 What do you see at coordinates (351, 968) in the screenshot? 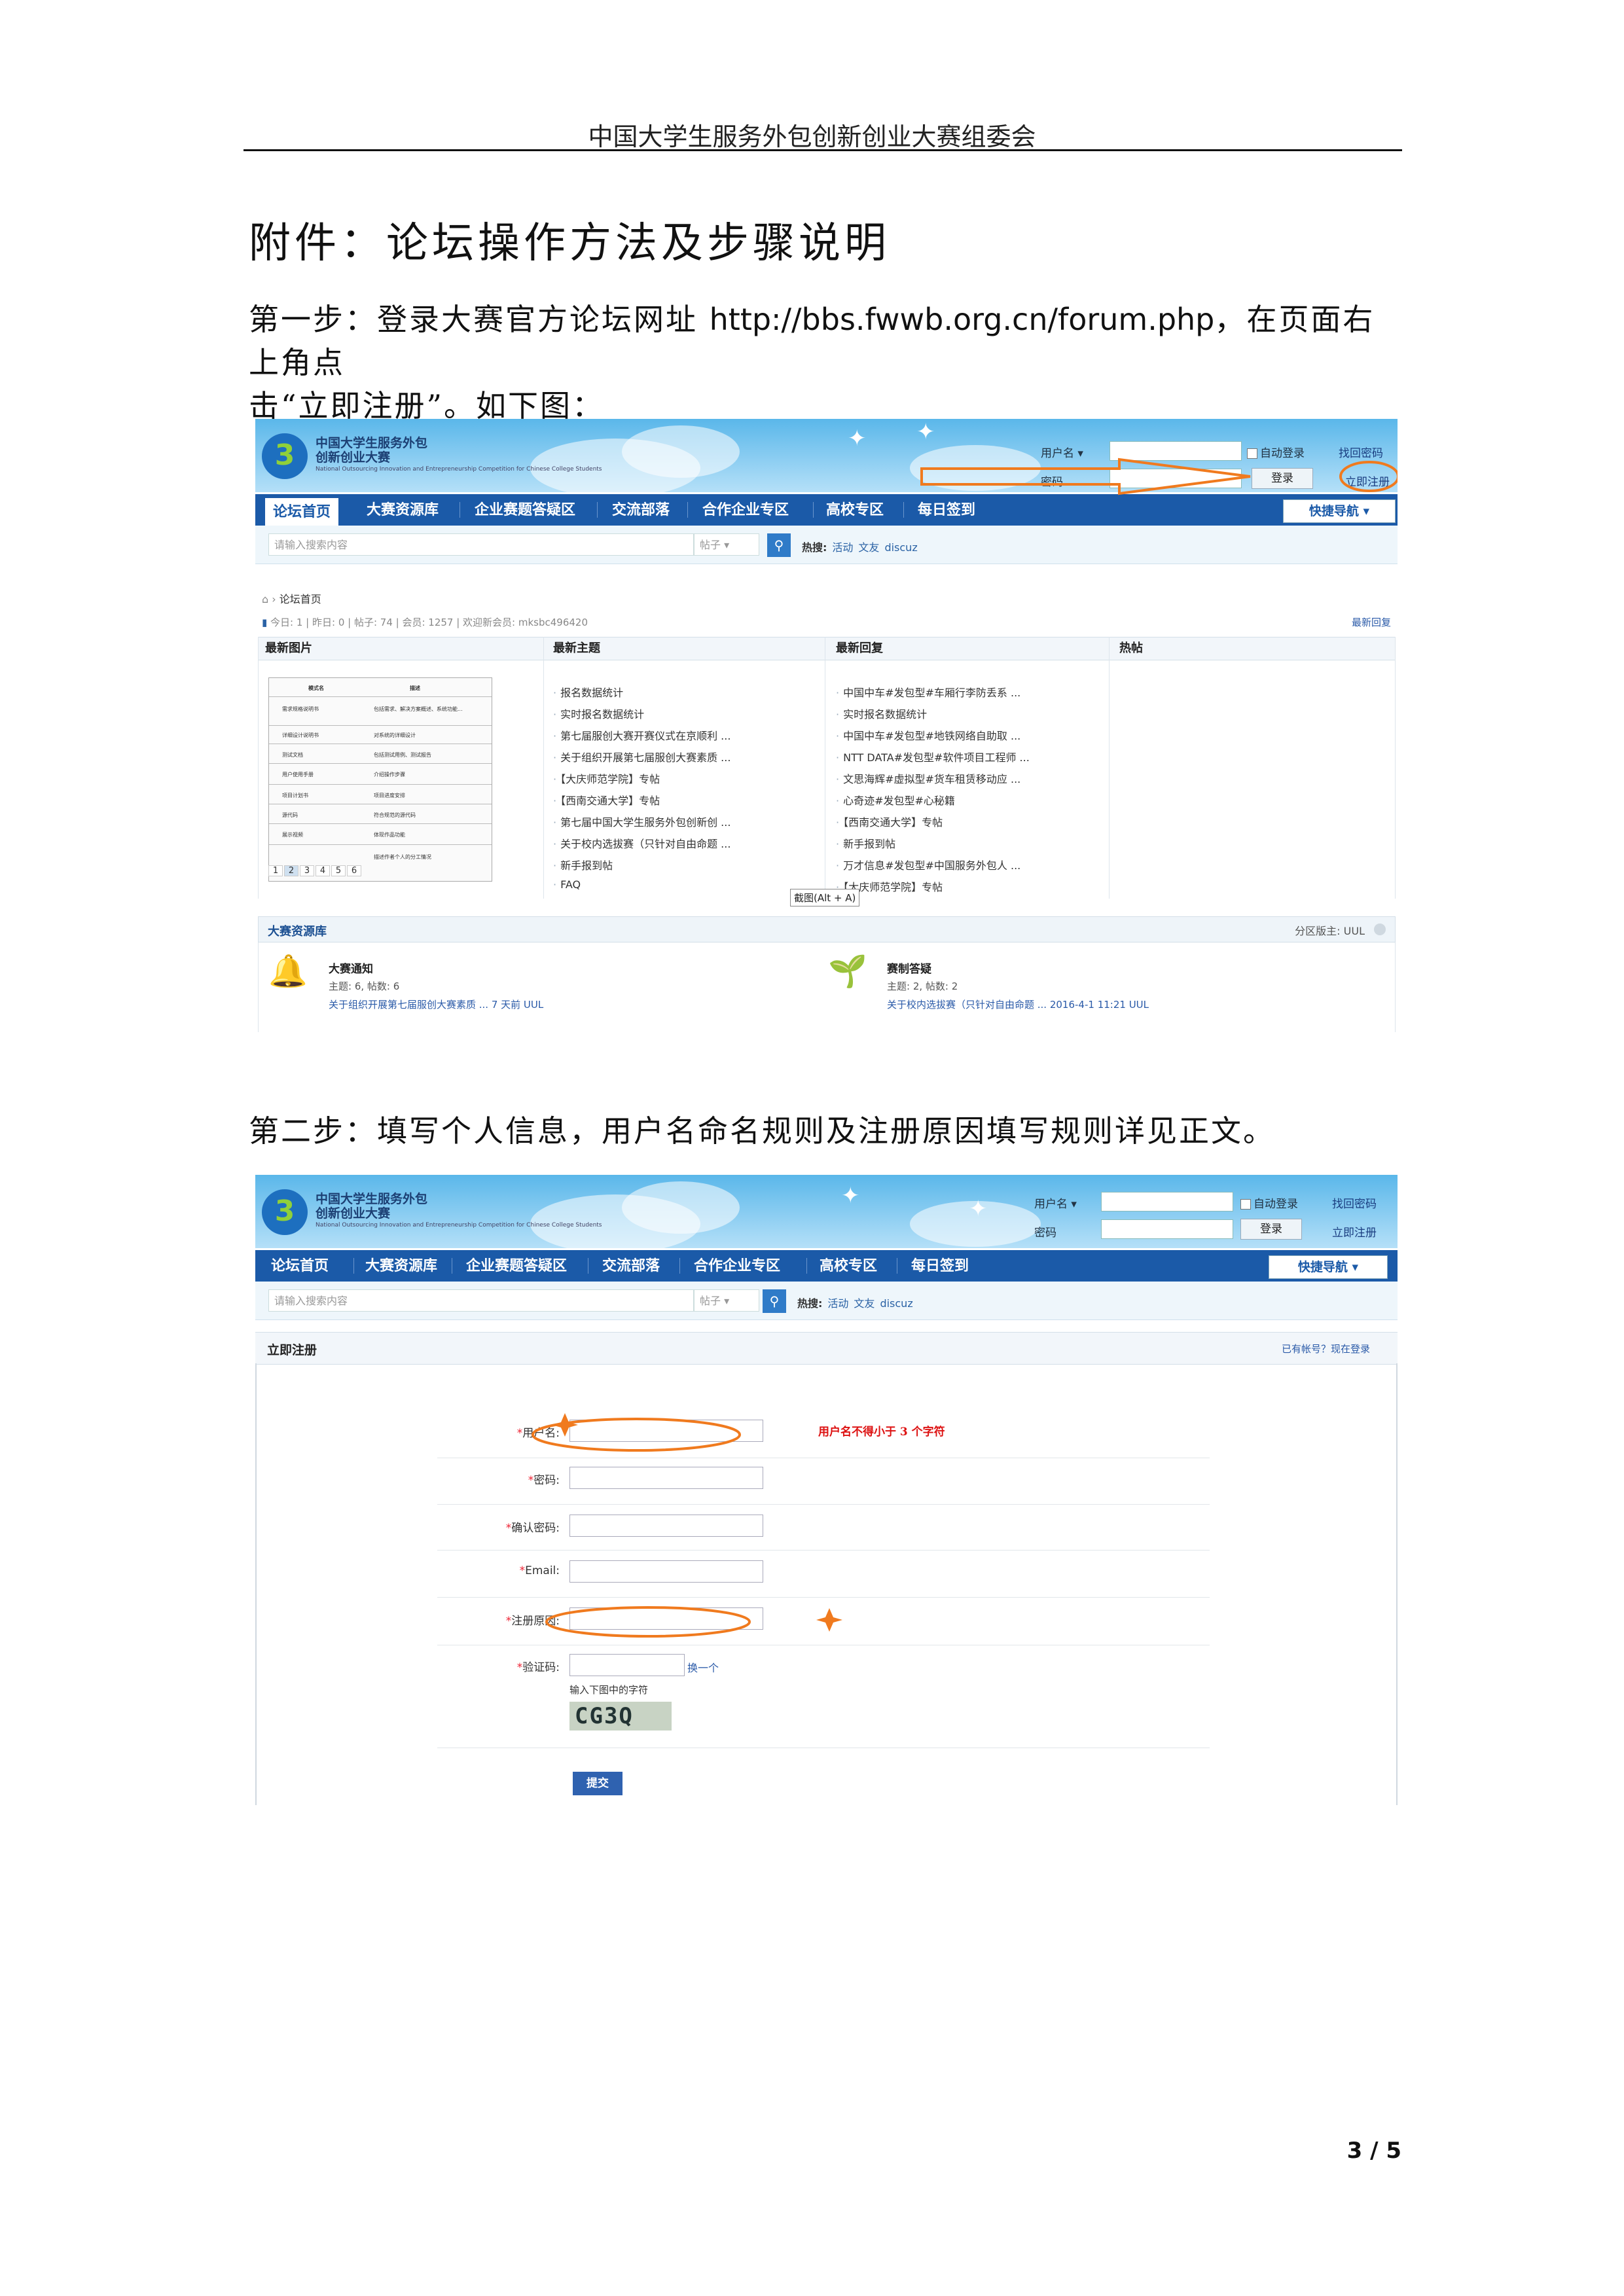
I see `forum-title: 大赛通知` at bounding box center [351, 968].